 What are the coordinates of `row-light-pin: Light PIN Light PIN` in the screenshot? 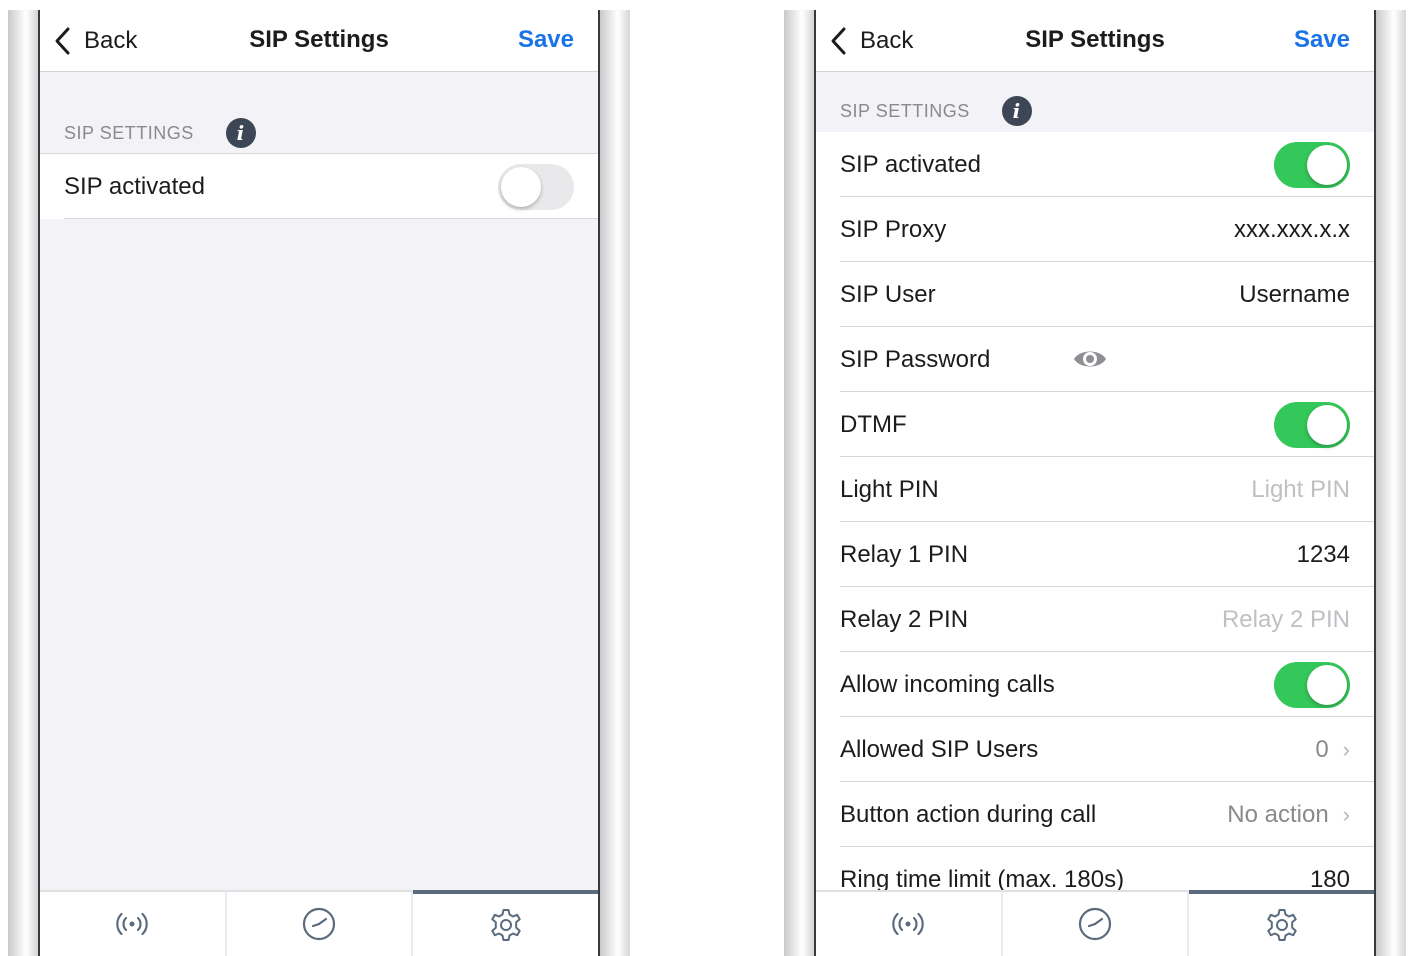 It's located at (1095, 489).